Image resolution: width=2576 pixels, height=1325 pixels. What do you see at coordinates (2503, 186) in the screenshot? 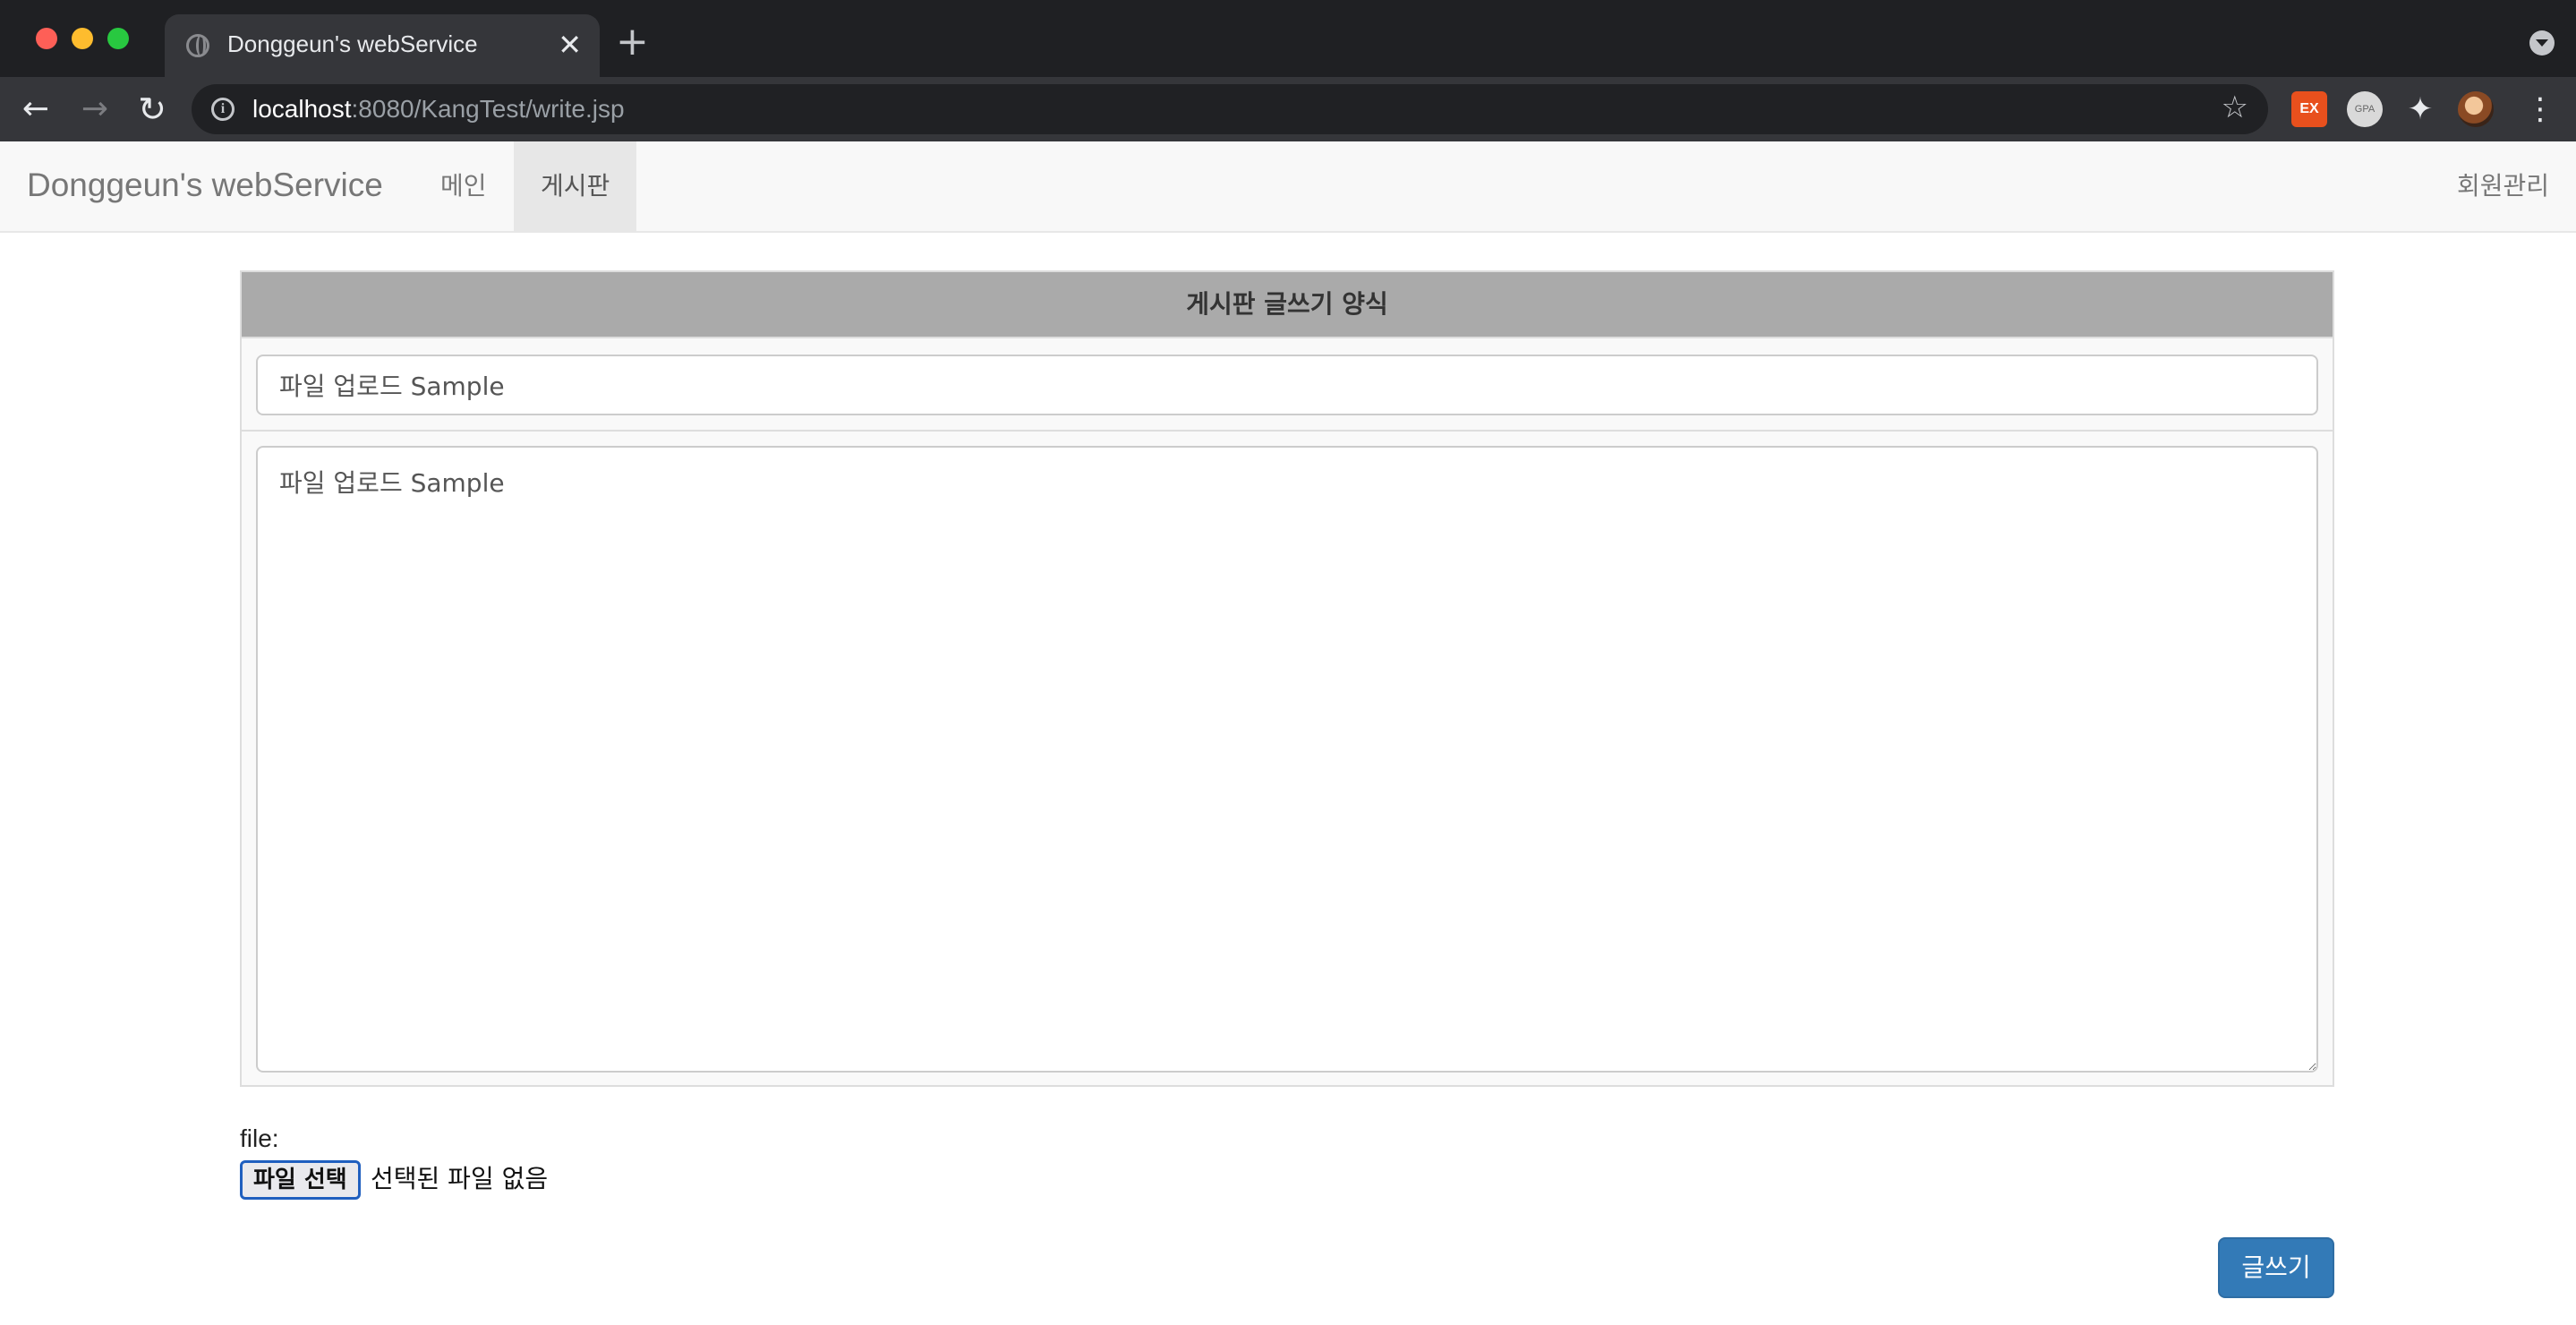
I see `nav-link-member-management: 회원관리` at bounding box center [2503, 186].